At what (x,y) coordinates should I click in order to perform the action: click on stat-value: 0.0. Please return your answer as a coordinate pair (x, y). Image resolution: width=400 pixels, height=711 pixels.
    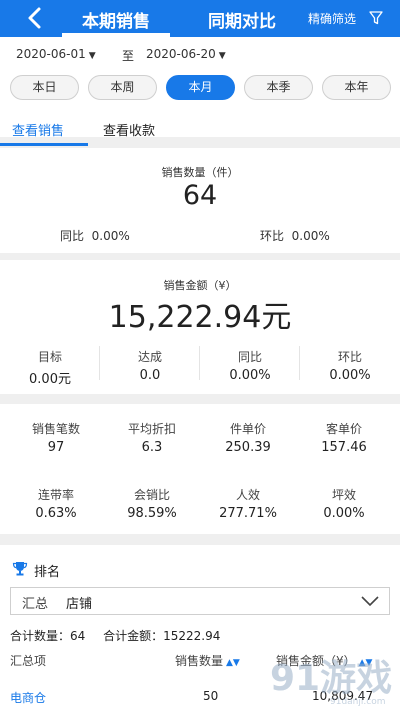
    Looking at the image, I should click on (150, 375).